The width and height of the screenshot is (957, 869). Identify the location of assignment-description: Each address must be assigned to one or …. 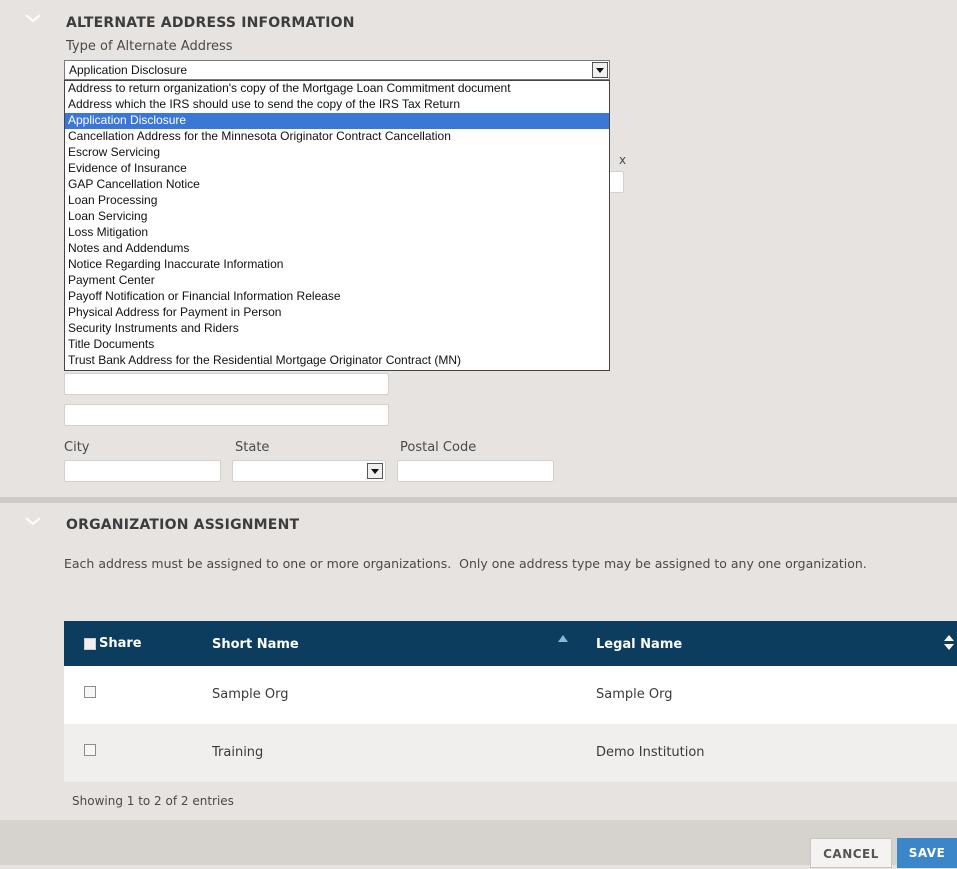
(465, 563).